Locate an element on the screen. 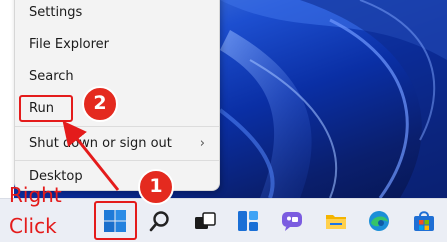 The image size is (447, 242). right-click-label-line1: Right is located at coordinates (35, 195).